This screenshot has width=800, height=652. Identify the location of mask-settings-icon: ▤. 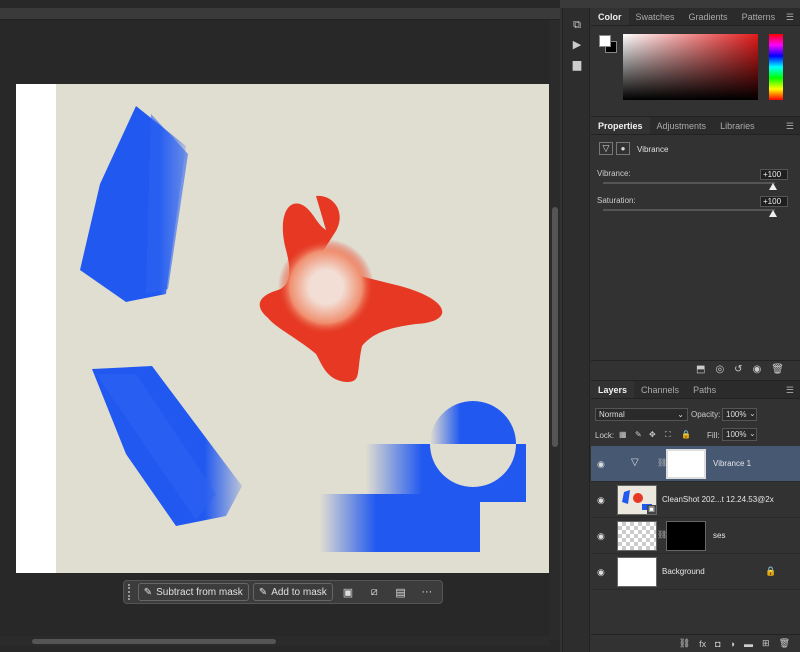
(400, 592).